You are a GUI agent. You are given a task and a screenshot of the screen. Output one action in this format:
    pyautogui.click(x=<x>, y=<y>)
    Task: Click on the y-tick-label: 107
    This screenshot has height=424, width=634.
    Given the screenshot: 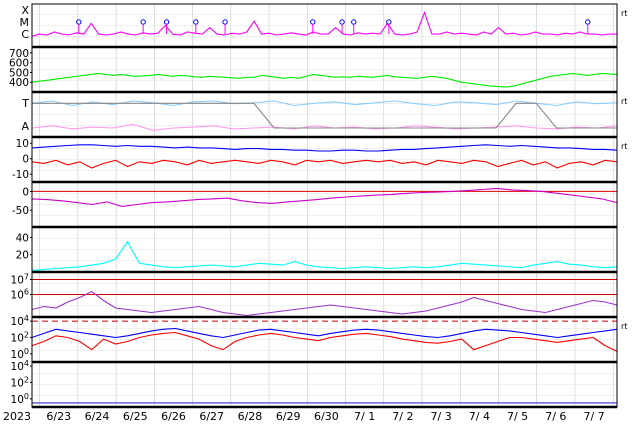 What is the action you would take?
    pyautogui.click(x=20, y=280)
    